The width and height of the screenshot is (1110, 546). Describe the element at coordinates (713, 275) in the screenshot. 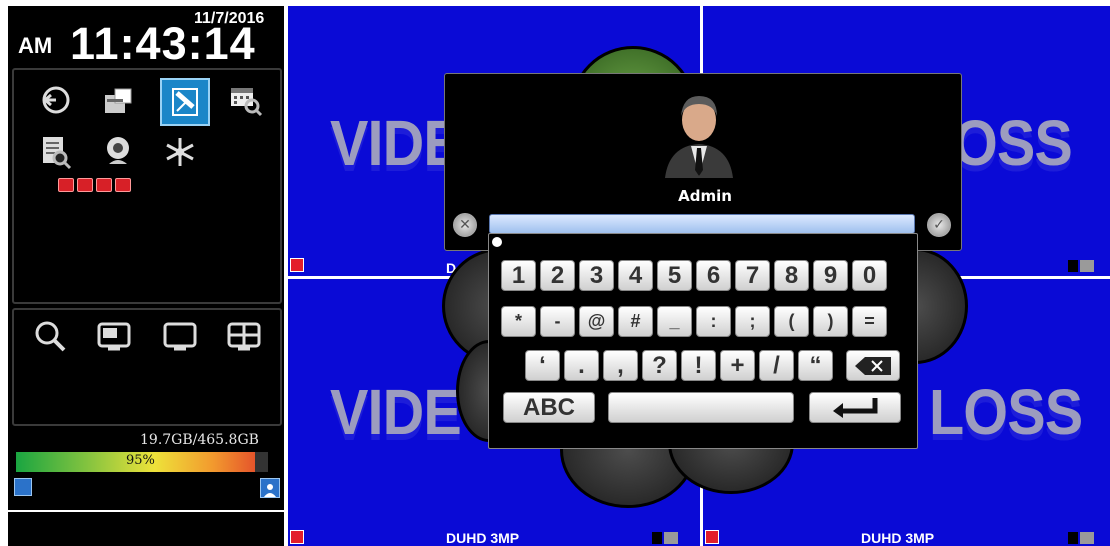

I see `key-5: 6` at that location.